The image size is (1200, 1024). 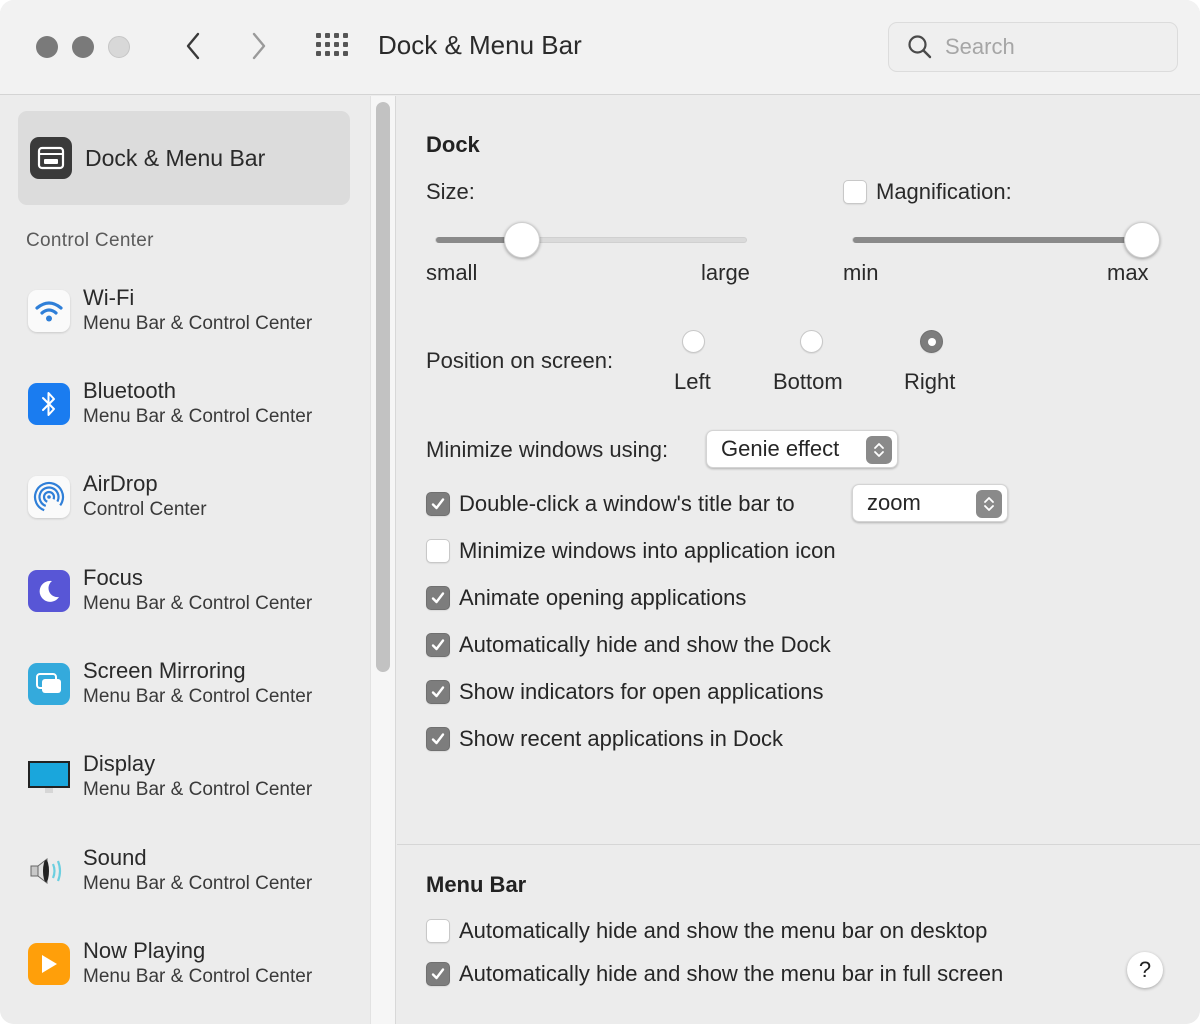 I want to click on magnification-checkbox, so click(x=855, y=192).